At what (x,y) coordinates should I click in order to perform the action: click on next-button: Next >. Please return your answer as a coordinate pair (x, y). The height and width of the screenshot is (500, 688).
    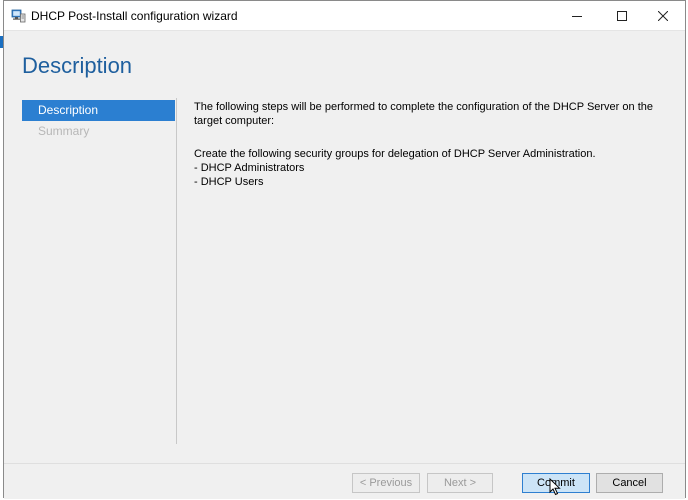
    Looking at the image, I should click on (460, 483).